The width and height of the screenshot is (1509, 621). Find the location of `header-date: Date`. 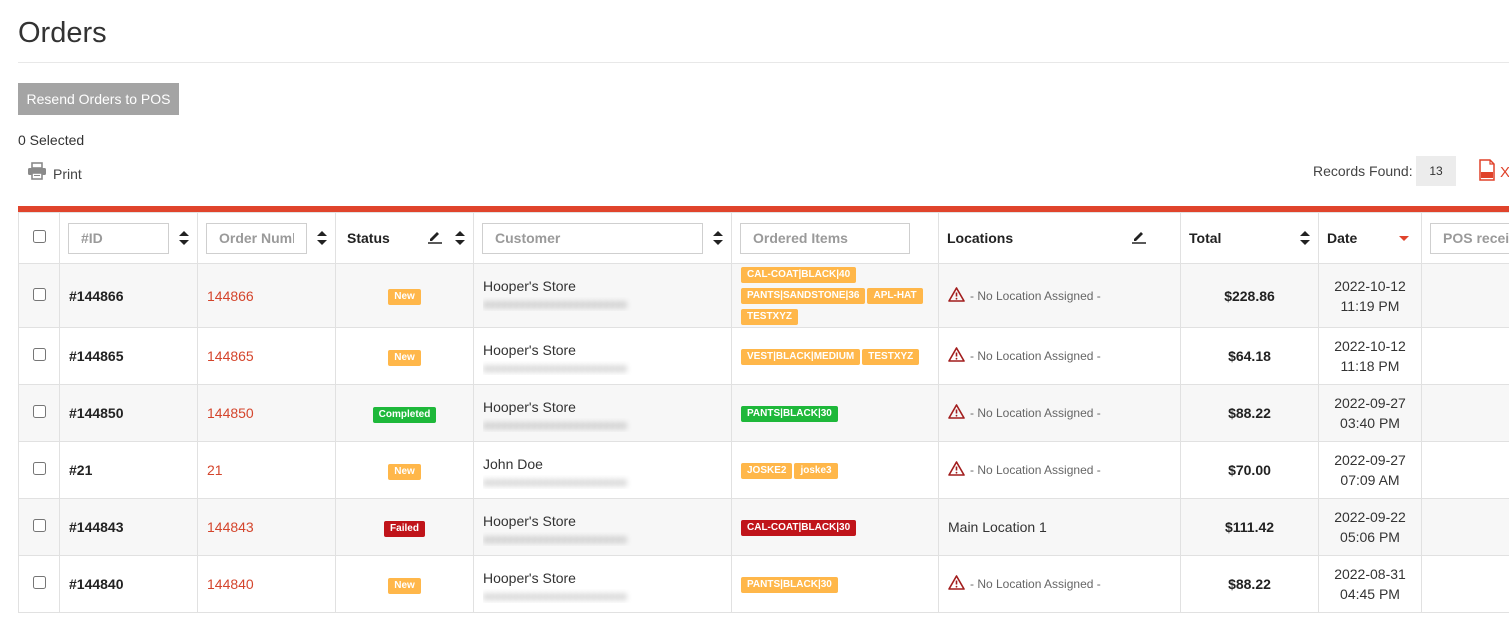

header-date: Date is located at coordinates (1370, 238).